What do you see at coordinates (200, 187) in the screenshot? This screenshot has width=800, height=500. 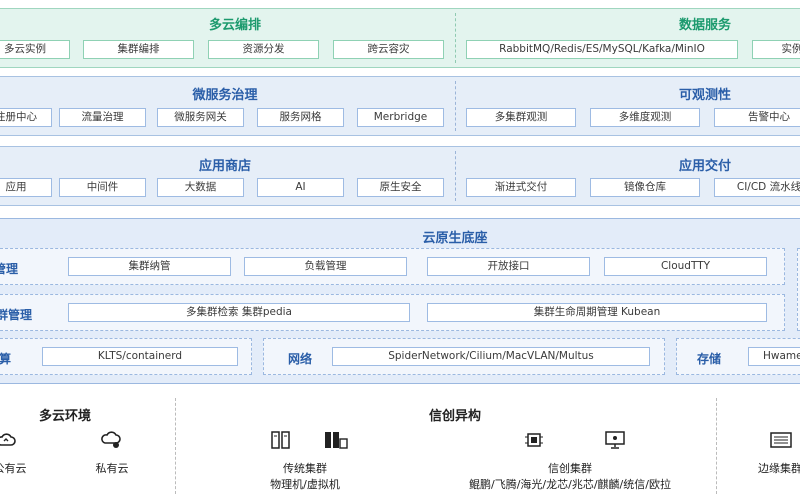 I see `chip-big-data: 大数据` at bounding box center [200, 187].